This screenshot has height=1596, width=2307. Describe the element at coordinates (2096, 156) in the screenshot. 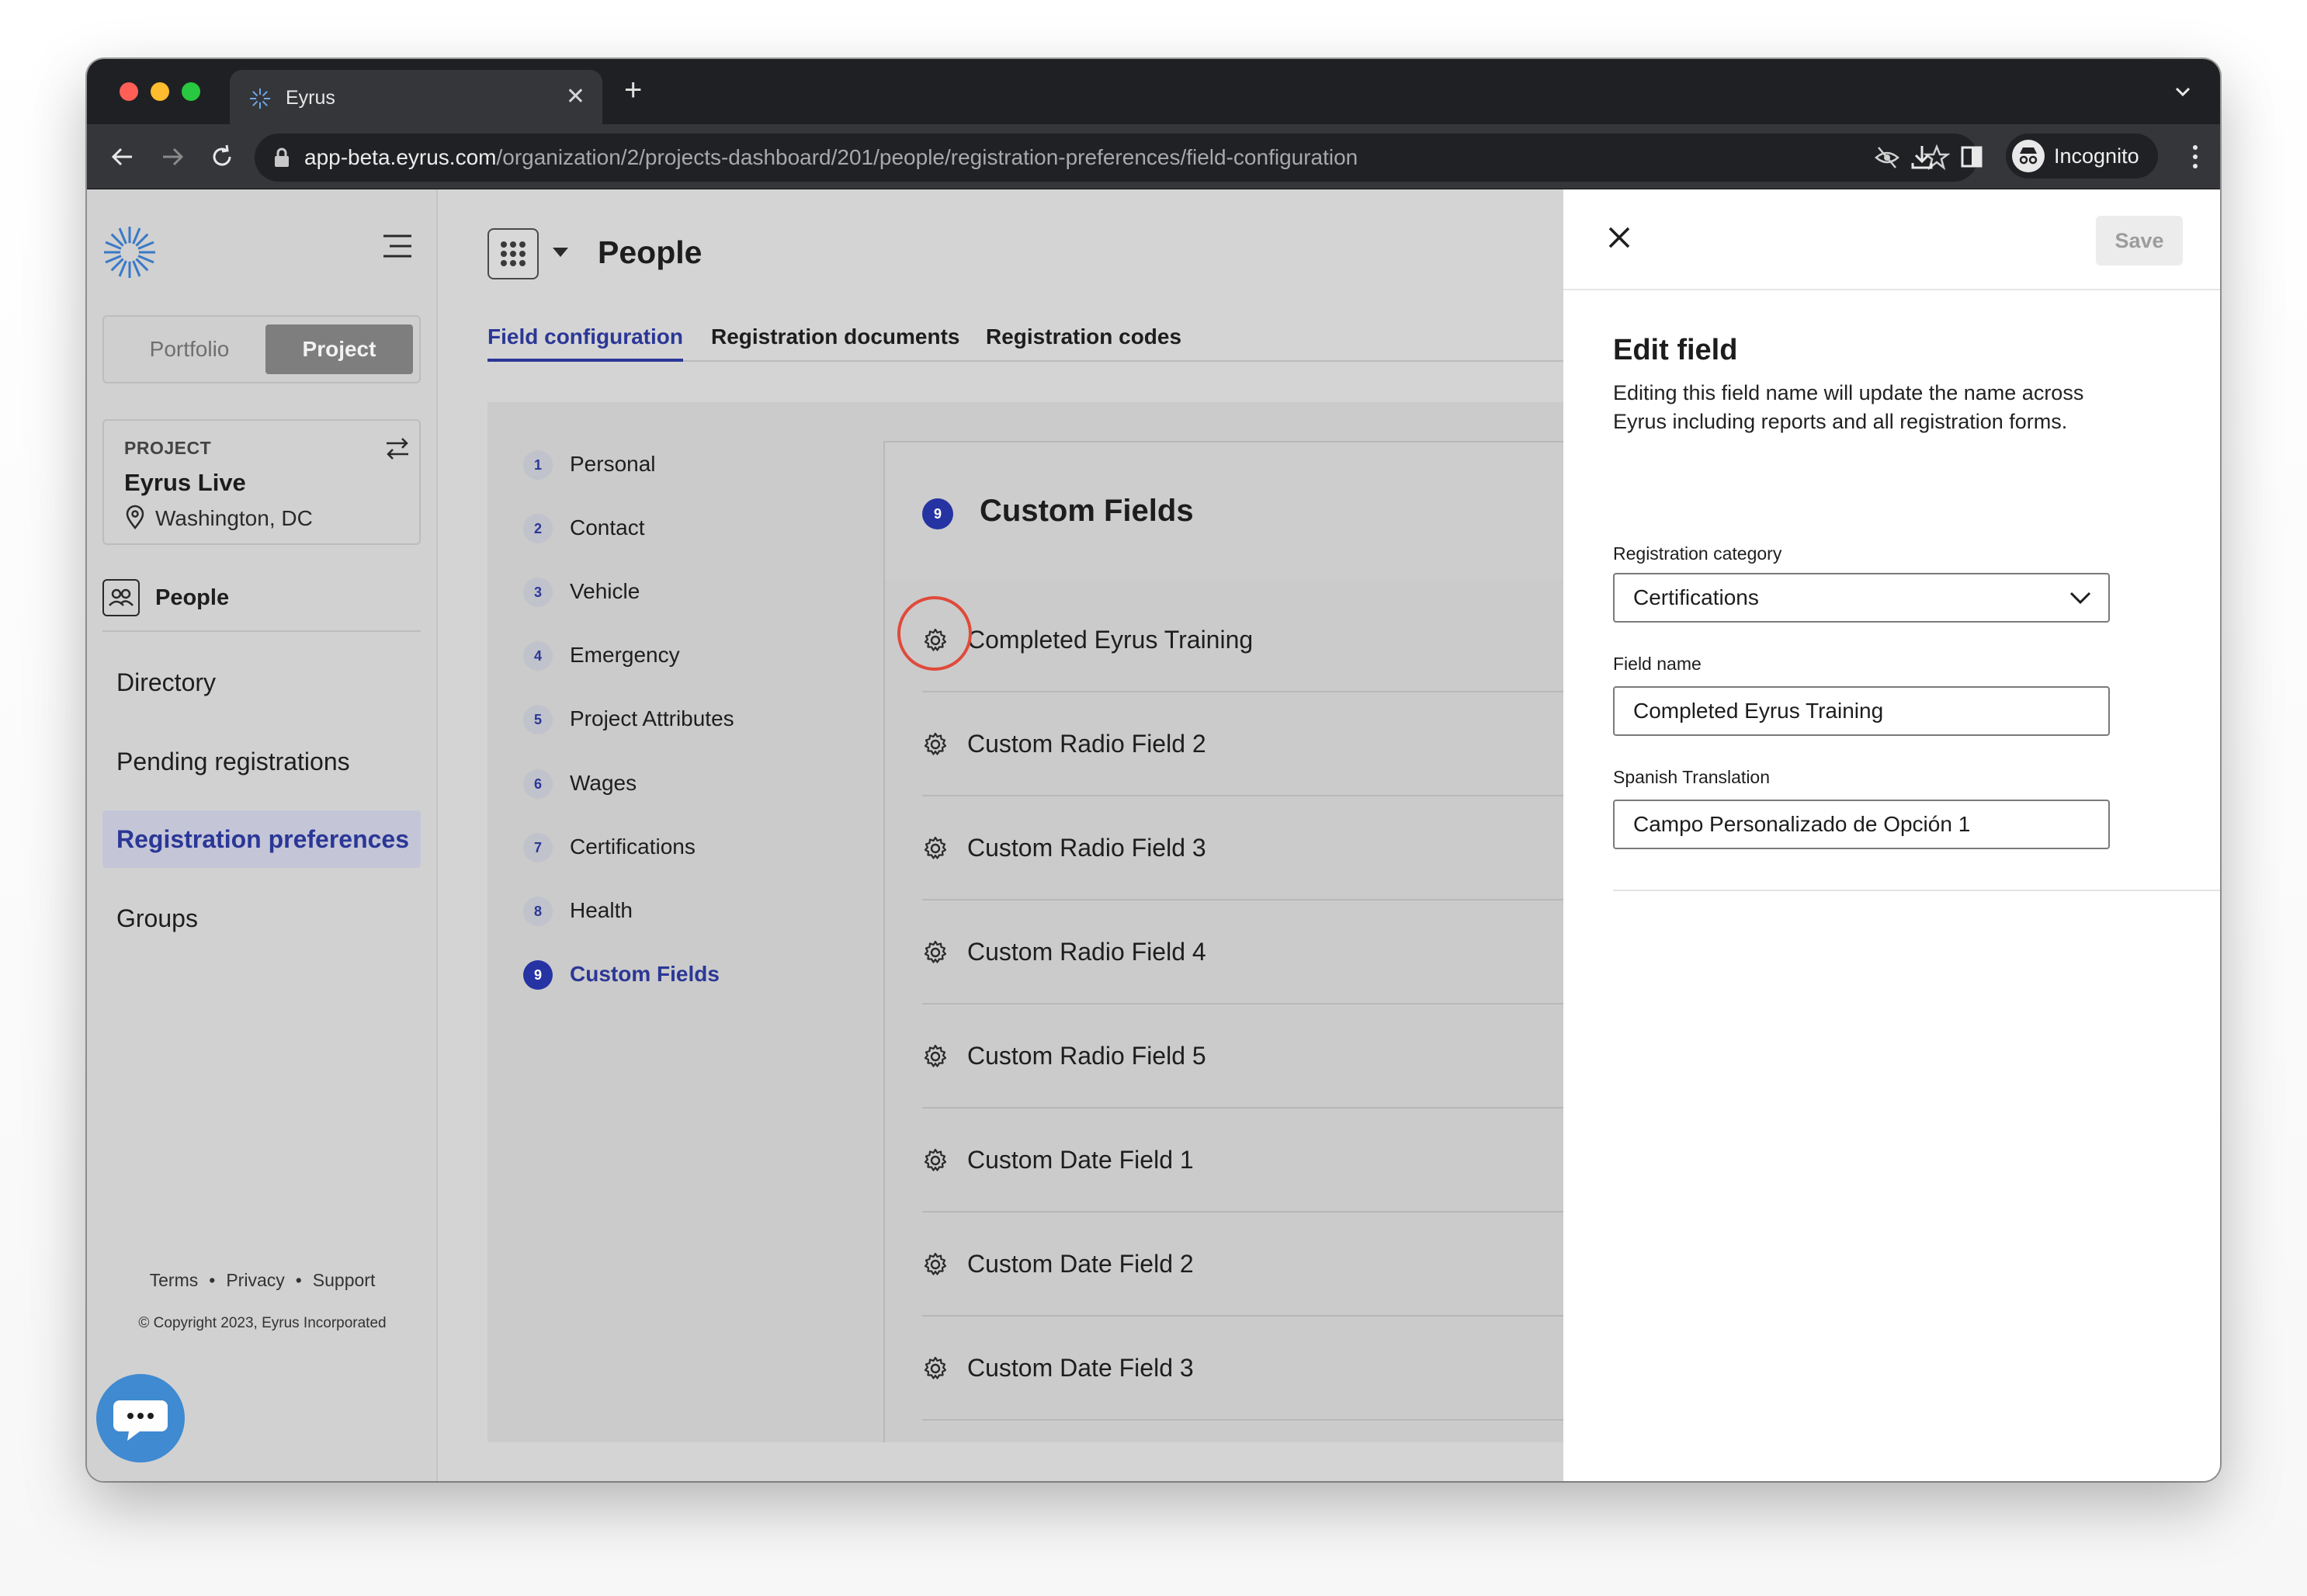

I see `incognito-label: Incognito` at that location.